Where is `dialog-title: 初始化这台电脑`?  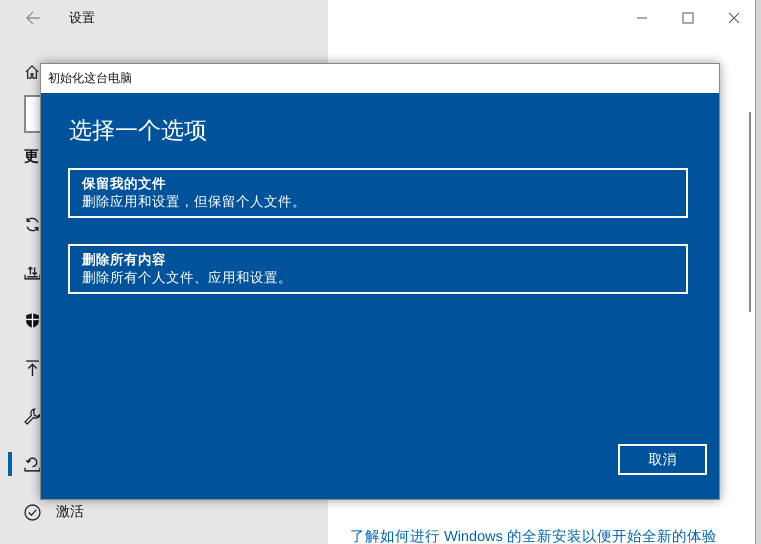 dialog-title: 初始化这台电脑 is located at coordinates (90, 78).